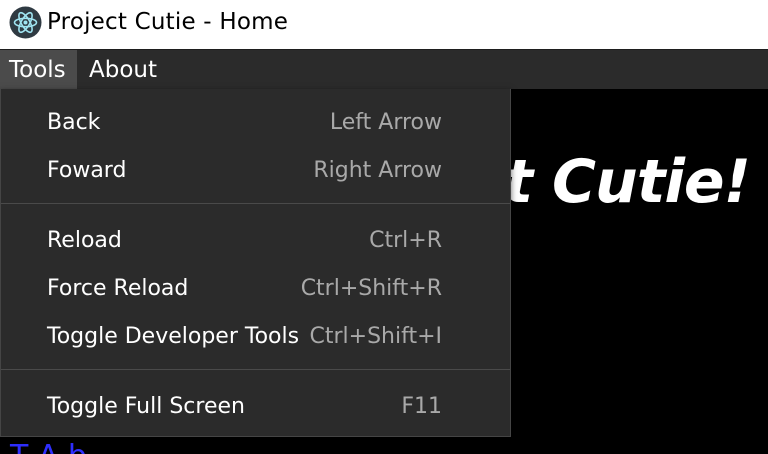  Describe the element at coordinates (255, 406) in the screenshot. I see `menu-item-toggle-full-screen: Toggle Full Screen F11` at that location.